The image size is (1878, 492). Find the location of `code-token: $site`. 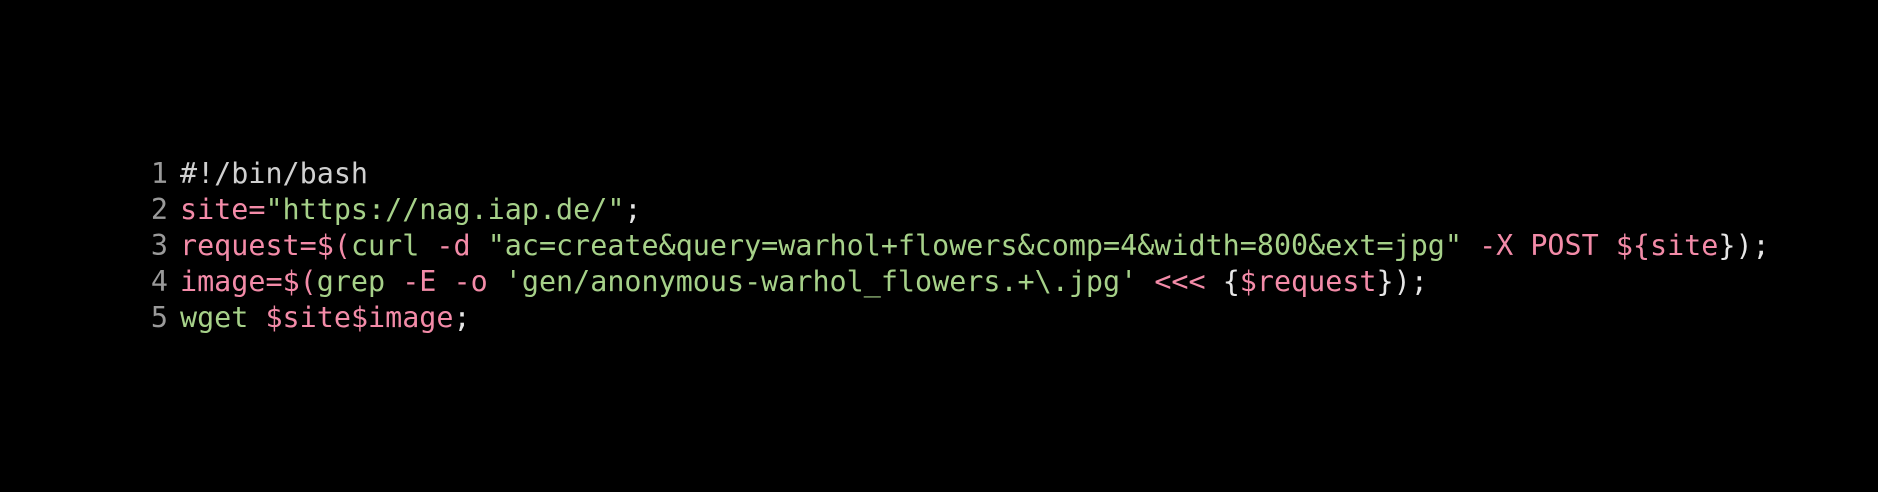

code-token: $site is located at coordinates (308, 317).